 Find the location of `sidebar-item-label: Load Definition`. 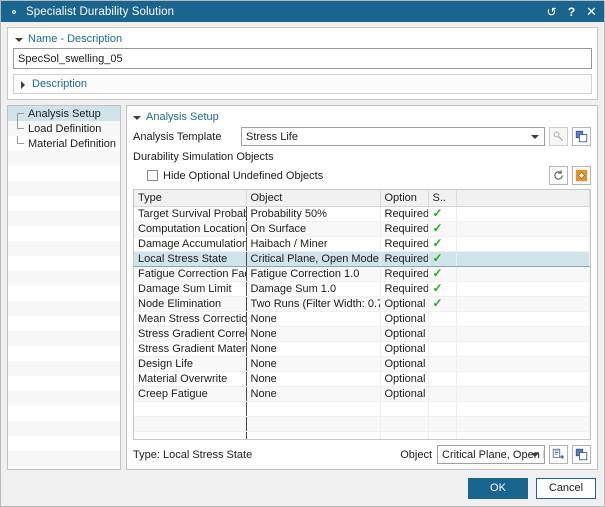

sidebar-item-label: Load Definition is located at coordinates (65, 128).